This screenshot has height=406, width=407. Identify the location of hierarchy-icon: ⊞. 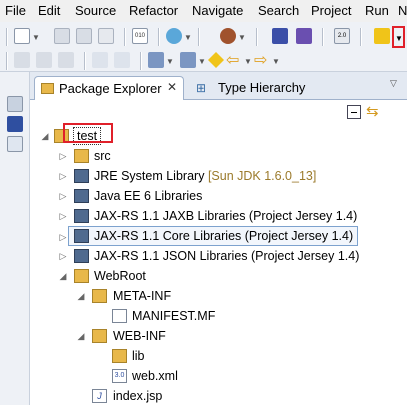
(201, 88).